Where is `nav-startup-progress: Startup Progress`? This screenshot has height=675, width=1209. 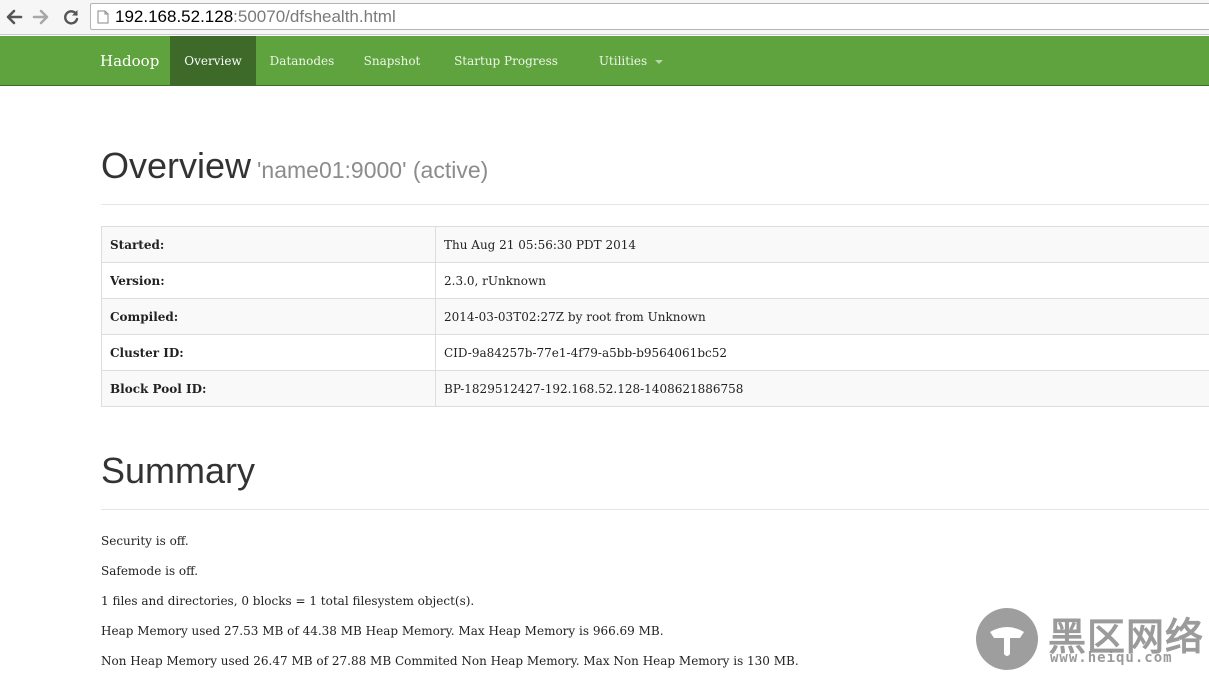
nav-startup-progress: Startup Progress is located at coordinates (506, 61).